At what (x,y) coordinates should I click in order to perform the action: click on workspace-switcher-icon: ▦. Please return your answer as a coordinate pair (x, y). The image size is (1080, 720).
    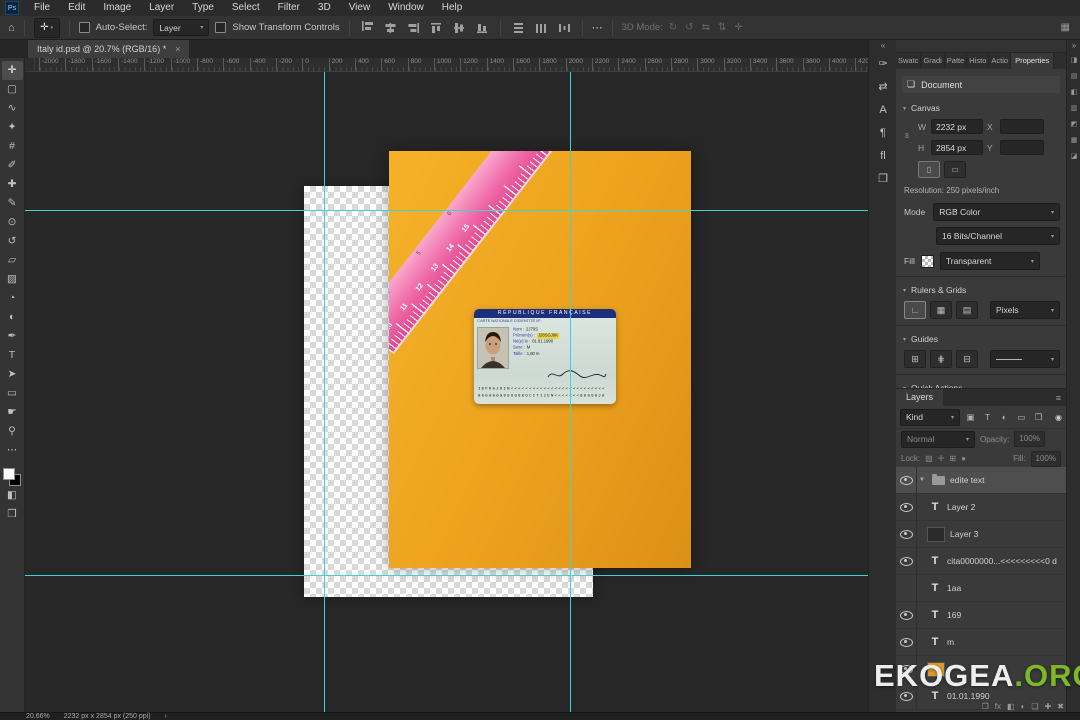
    Looking at the image, I should click on (1065, 27).